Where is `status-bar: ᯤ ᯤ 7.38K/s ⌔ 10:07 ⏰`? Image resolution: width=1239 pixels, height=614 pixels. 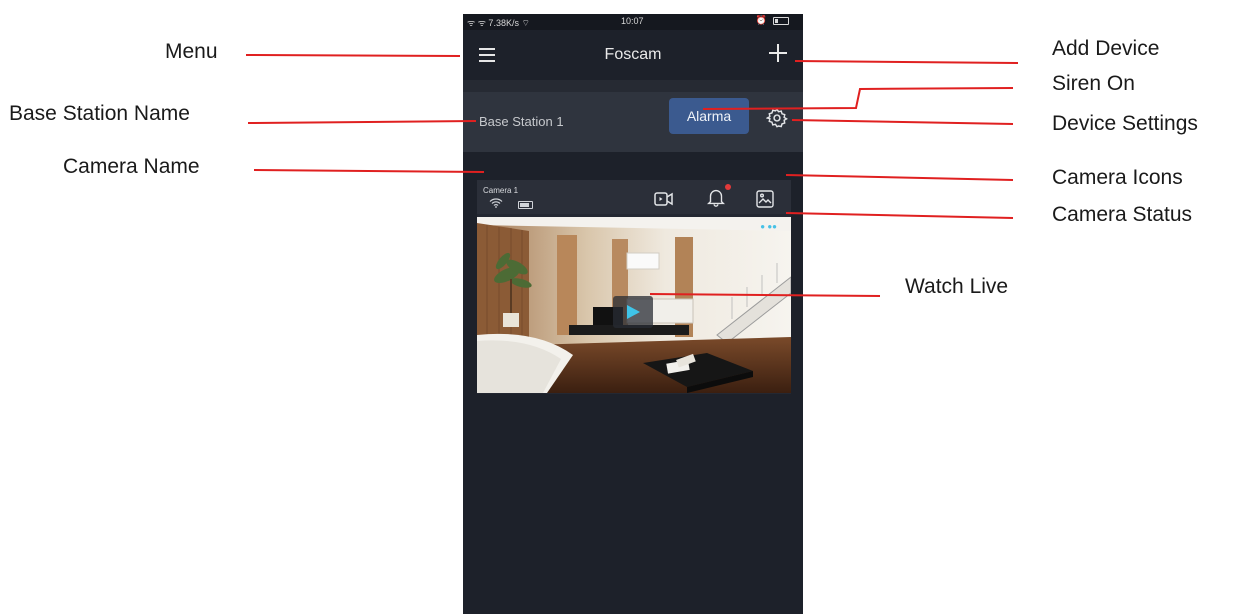 status-bar: ᯤ ᯤ 7.38K/s ⌔ 10:07 ⏰ is located at coordinates (633, 22).